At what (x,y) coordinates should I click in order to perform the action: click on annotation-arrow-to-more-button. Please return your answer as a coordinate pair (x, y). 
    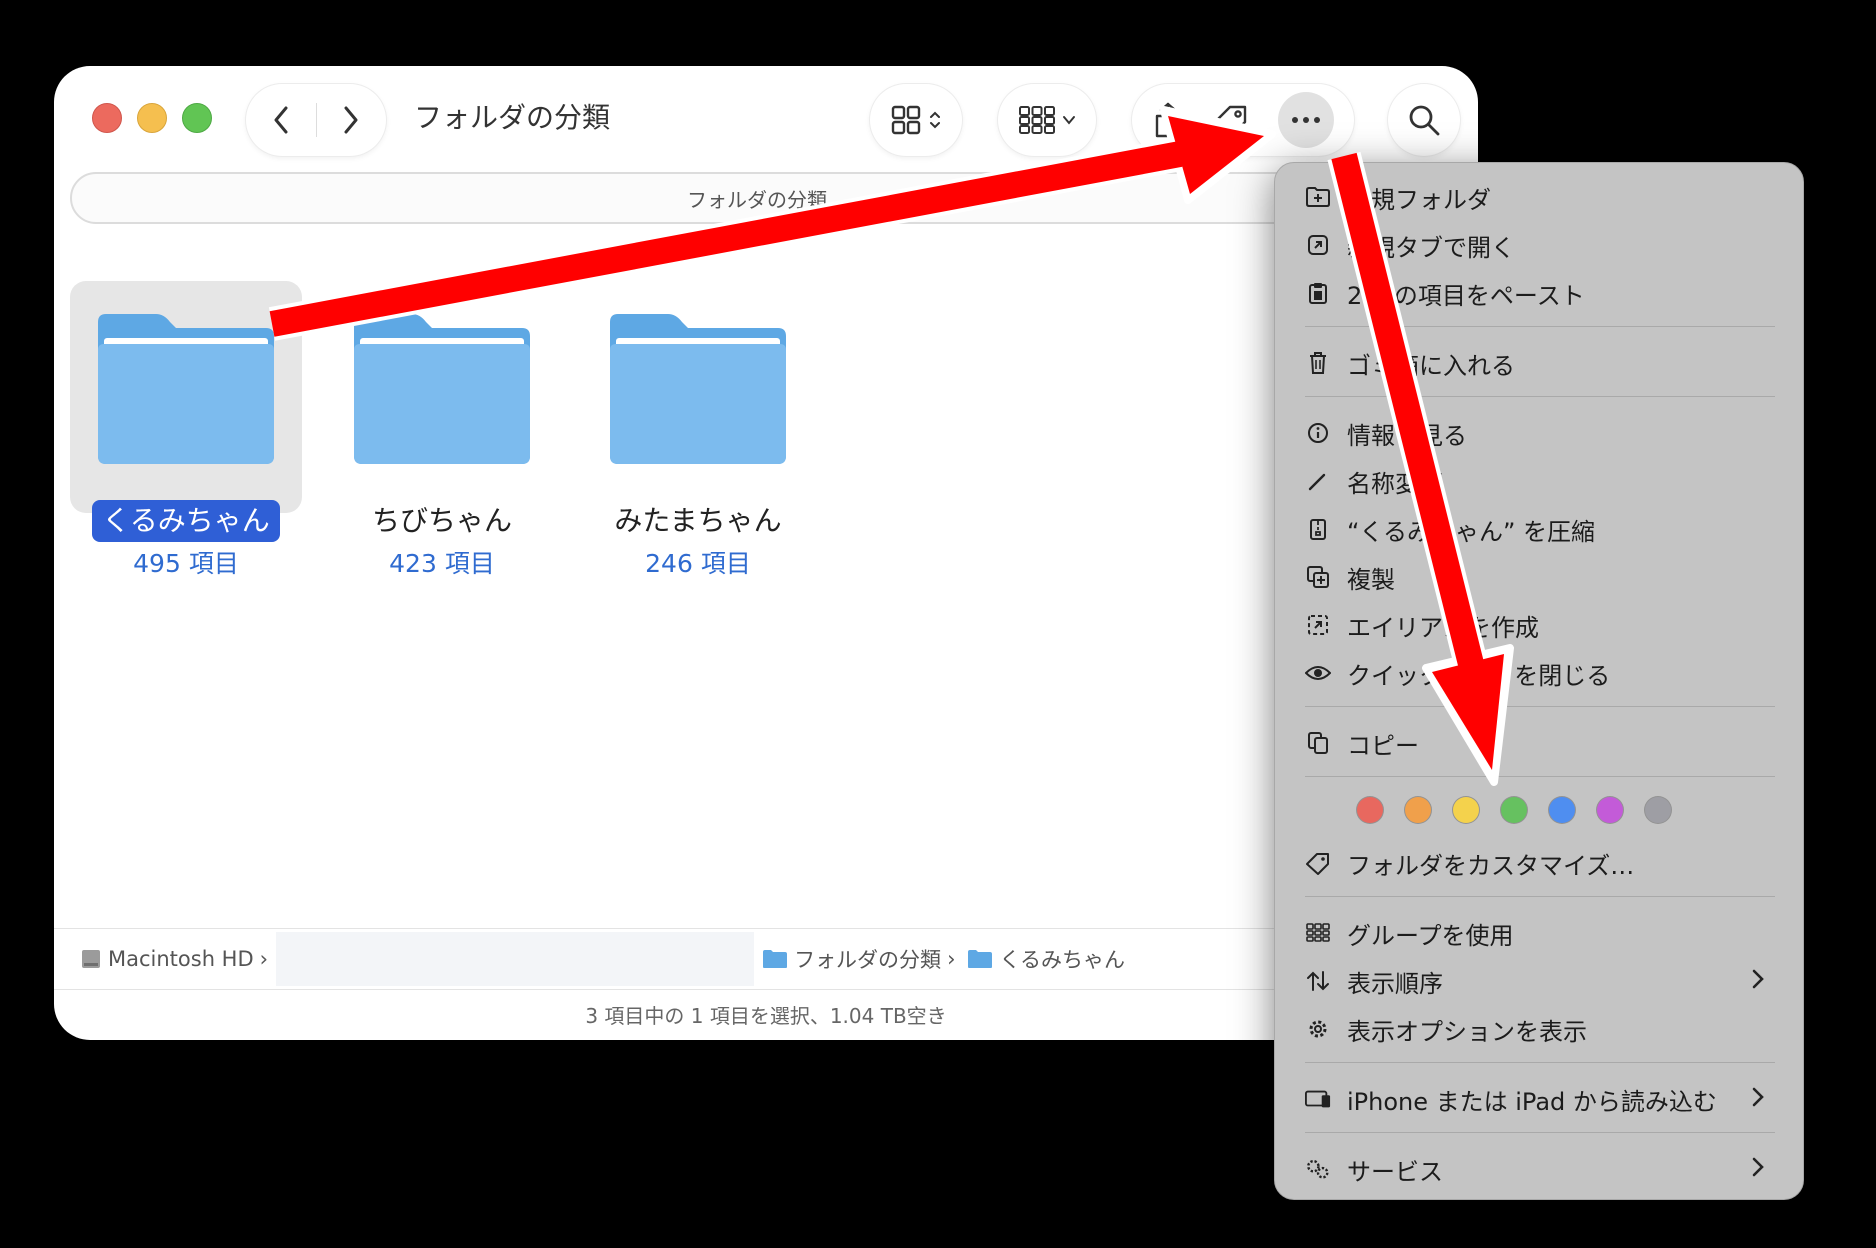
    Looking at the image, I should click on (772, 223).